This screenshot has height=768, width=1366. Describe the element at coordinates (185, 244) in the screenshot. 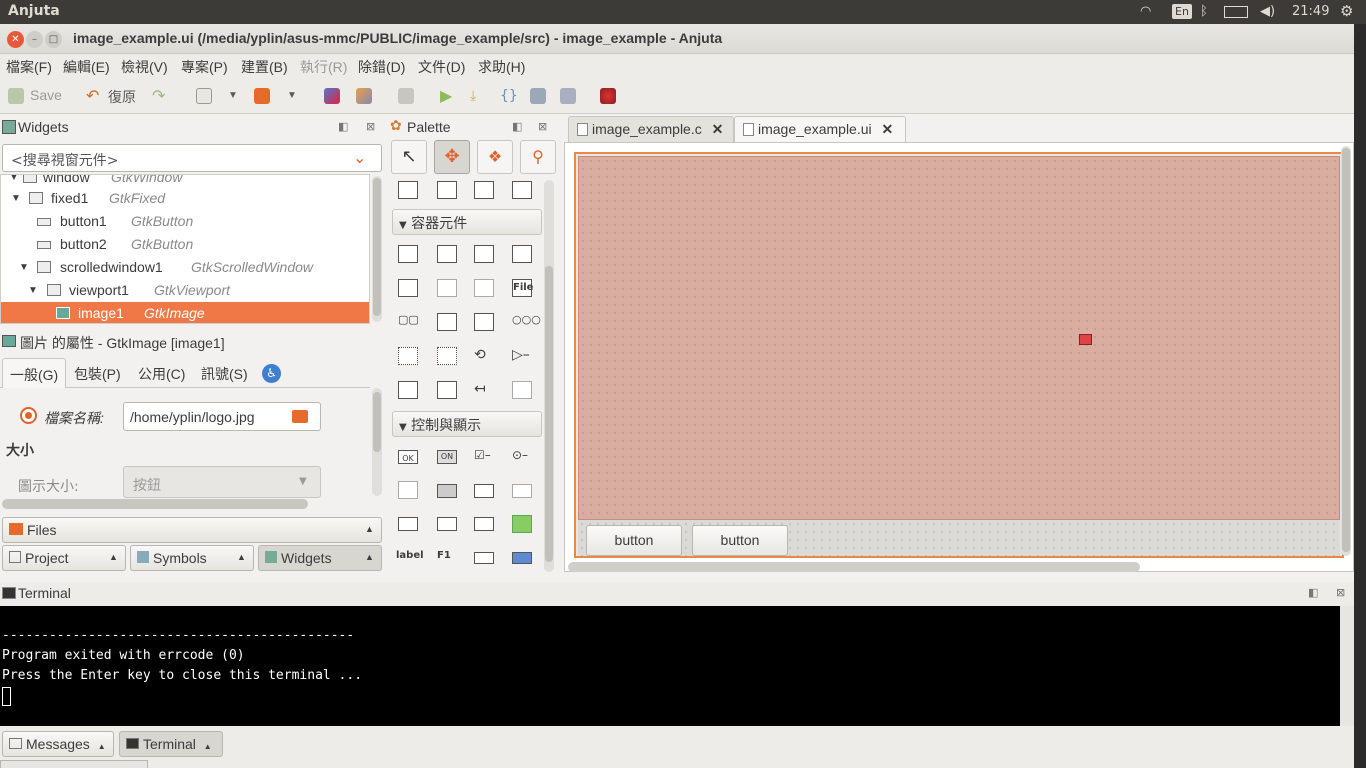

I see `tree-row: button2 GtkButton` at that location.